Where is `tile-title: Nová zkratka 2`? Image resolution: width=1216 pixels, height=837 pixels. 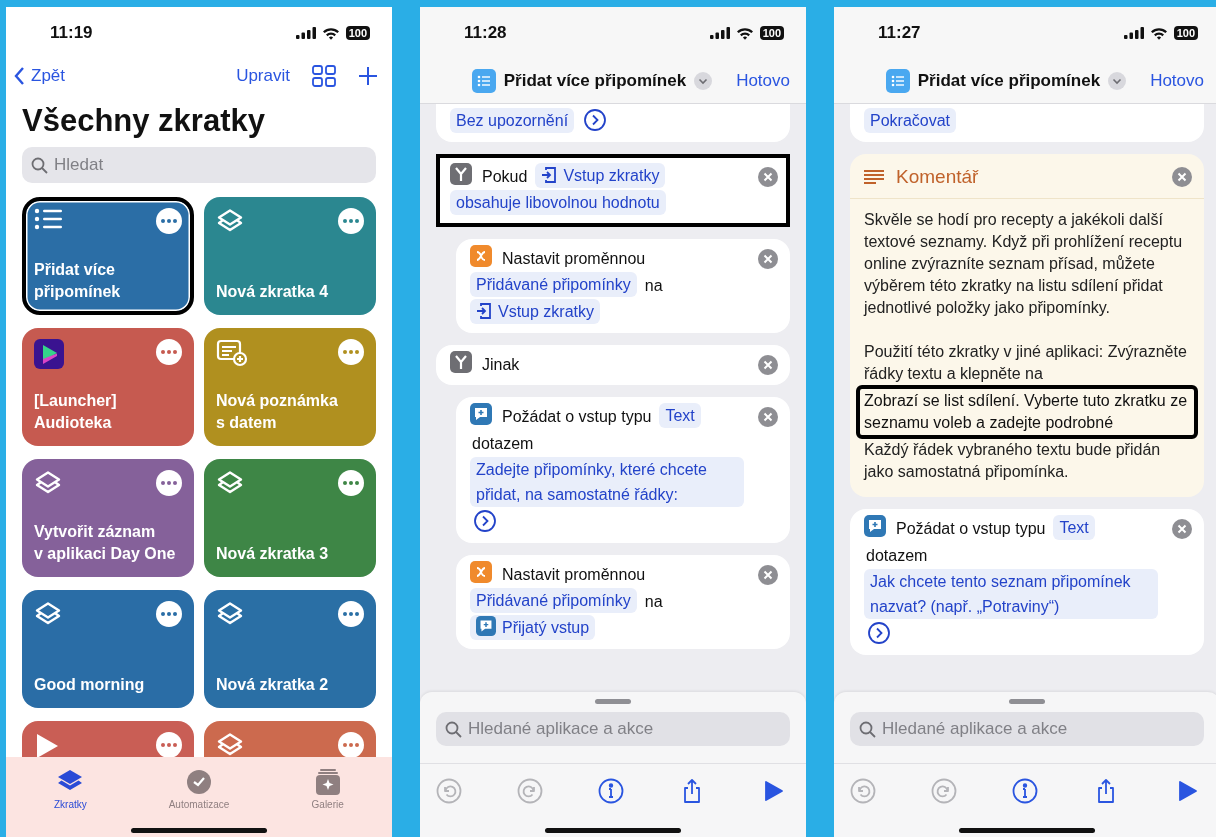 tile-title: Nová zkratka 2 is located at coordinates (273, 685).